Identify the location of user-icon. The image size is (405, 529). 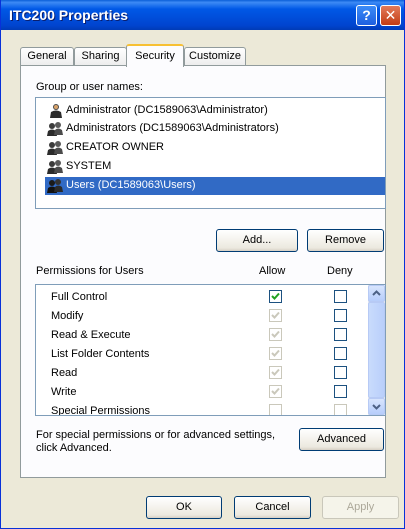
(56, 111).